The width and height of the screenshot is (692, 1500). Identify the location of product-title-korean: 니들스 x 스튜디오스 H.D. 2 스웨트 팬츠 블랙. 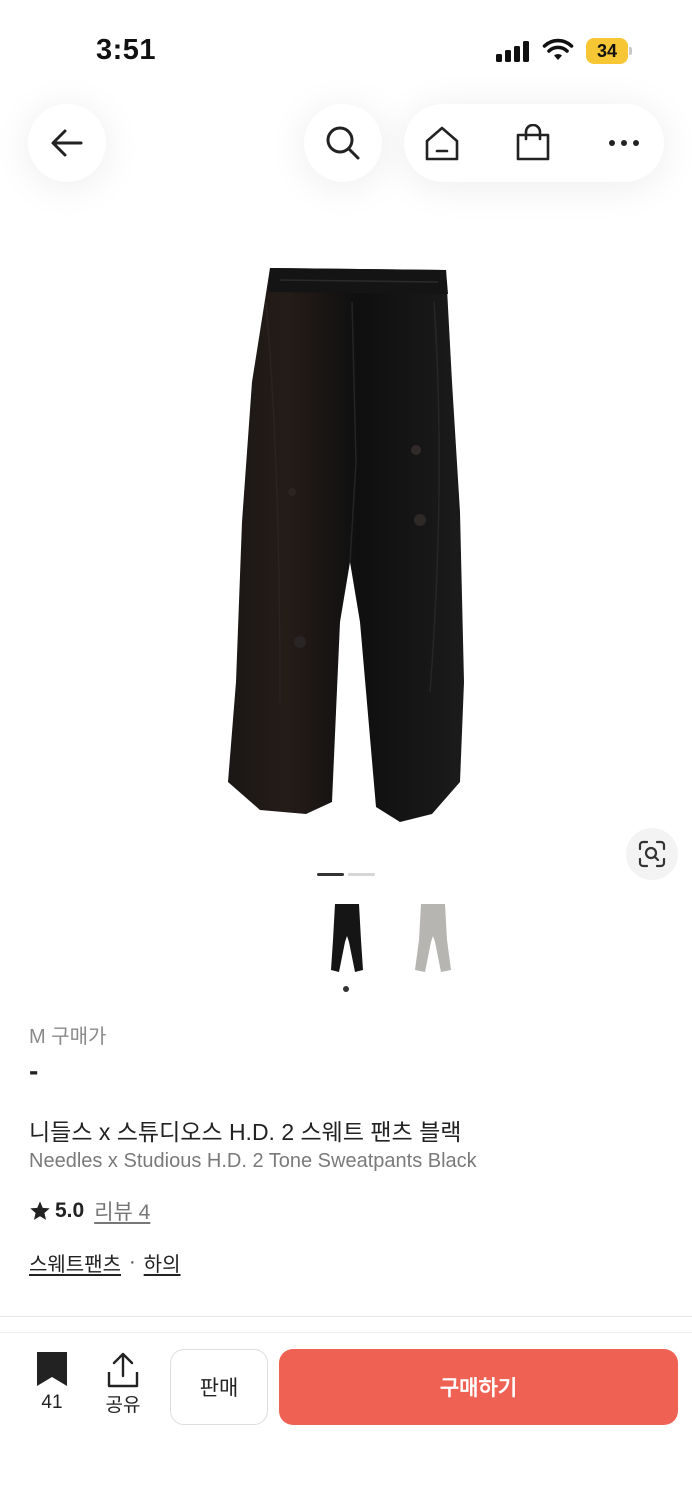
(245, 1132).